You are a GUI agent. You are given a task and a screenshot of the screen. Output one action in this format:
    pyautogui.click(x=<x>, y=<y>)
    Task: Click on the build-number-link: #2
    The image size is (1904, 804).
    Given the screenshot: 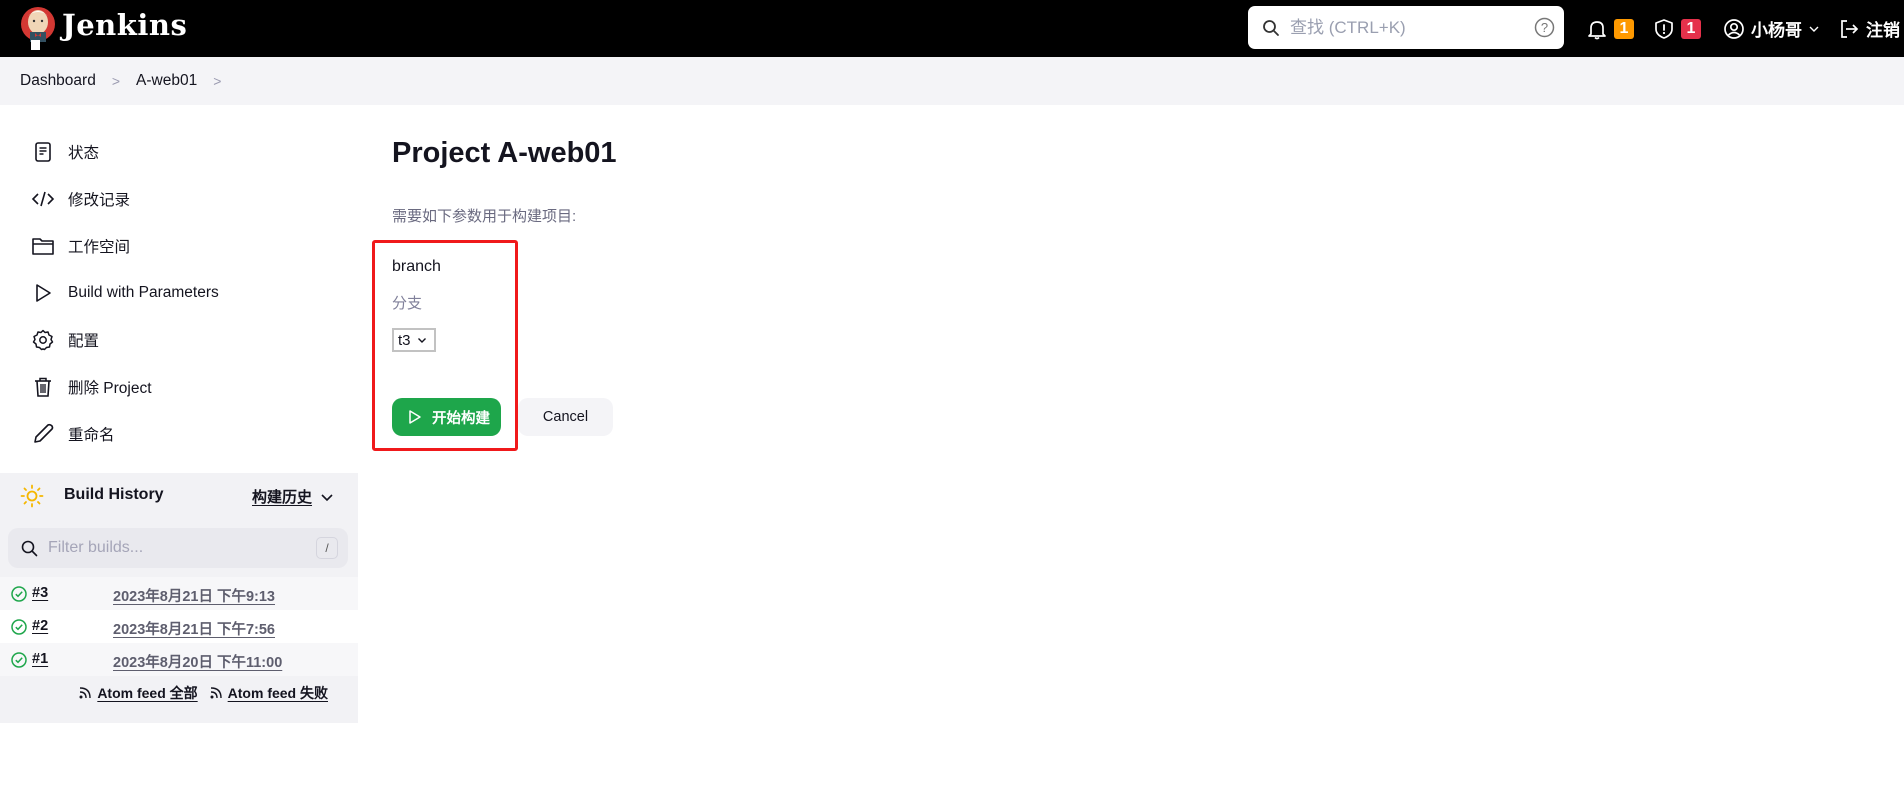 What is the action you would take?
    pyautogui.click(x=40, y=626)
    